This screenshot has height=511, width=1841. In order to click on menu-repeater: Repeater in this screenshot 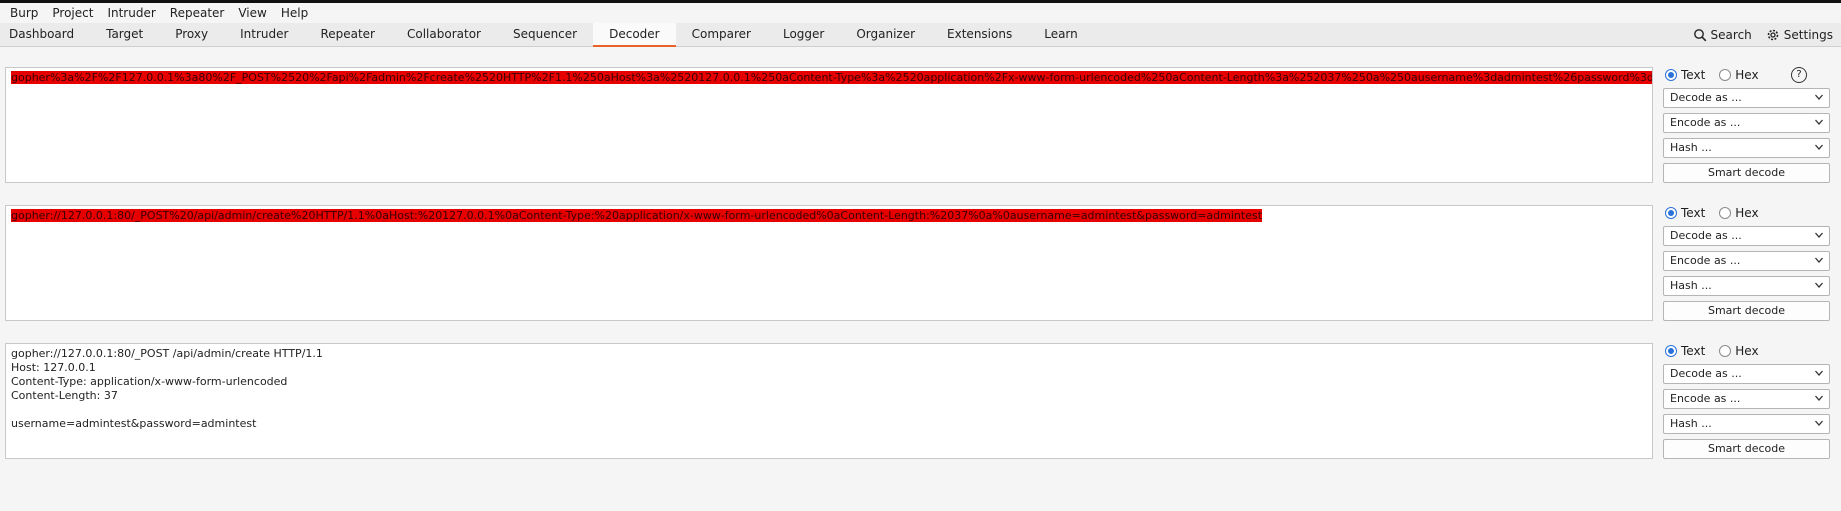, I will do `click(197, 13)`.